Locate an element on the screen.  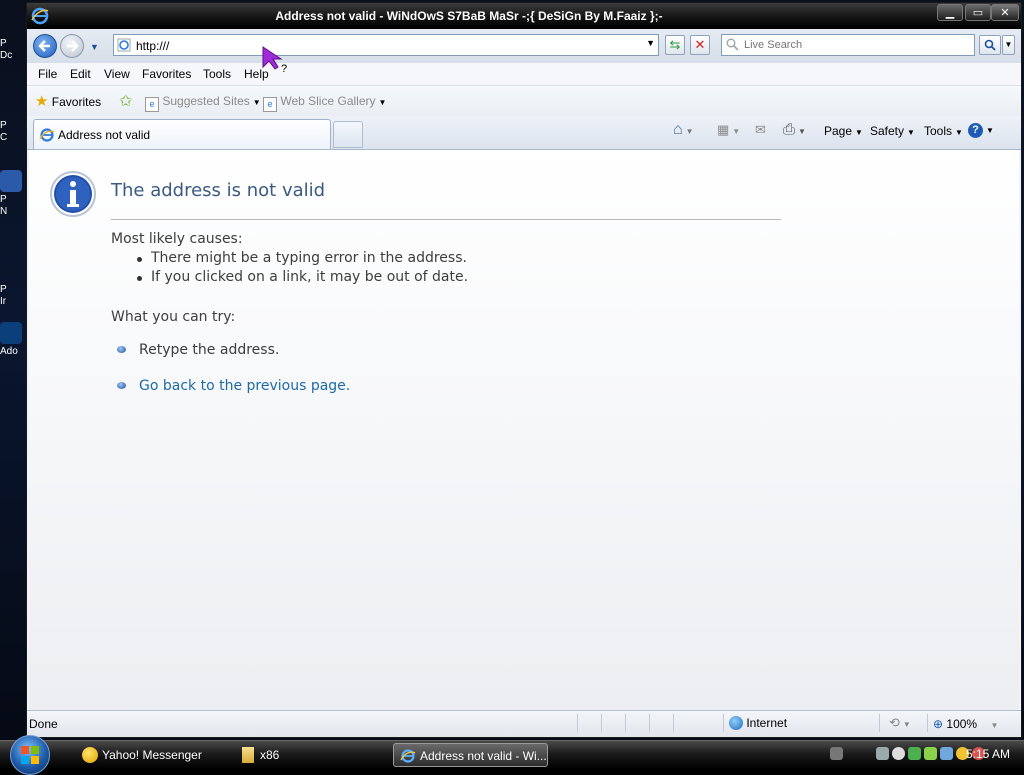
search-icon is located at coordinates (732, 44).